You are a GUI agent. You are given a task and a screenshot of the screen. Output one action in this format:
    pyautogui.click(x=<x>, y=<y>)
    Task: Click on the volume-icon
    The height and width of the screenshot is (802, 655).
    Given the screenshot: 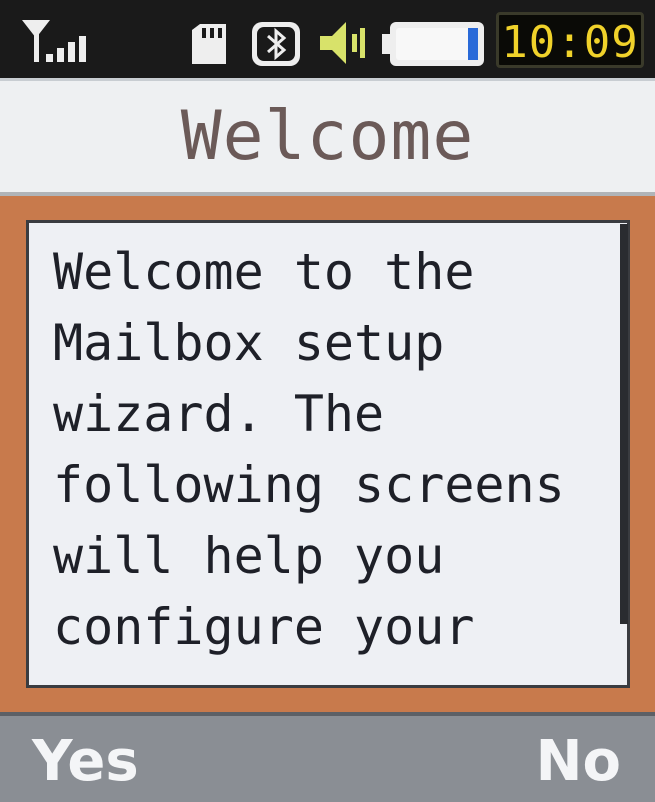 What is the action you would take?
    pyautogui.click(x=342, y=43)
    